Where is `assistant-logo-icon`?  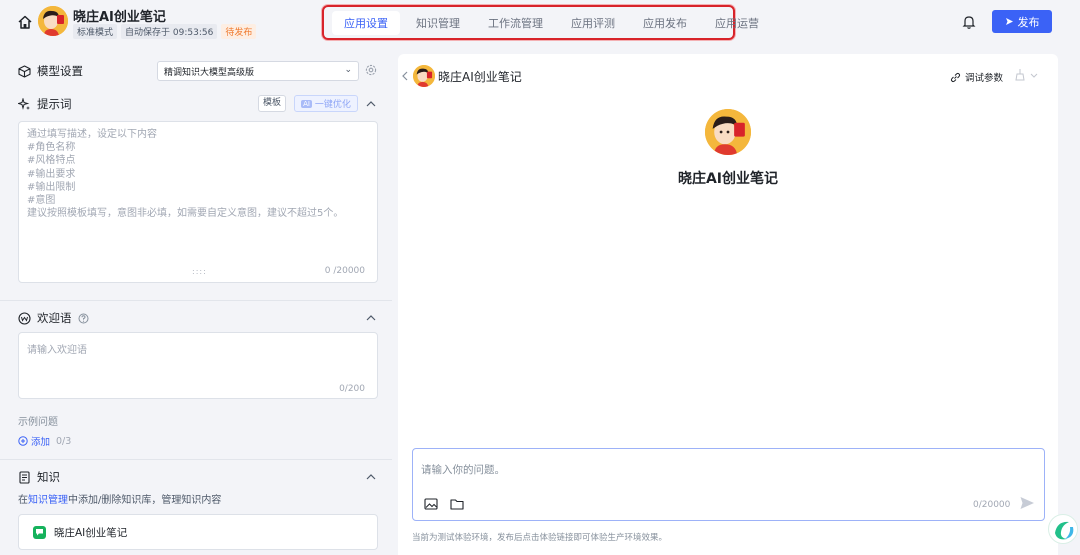
assistant-logo-icon is located at coordinates (1063, 529).